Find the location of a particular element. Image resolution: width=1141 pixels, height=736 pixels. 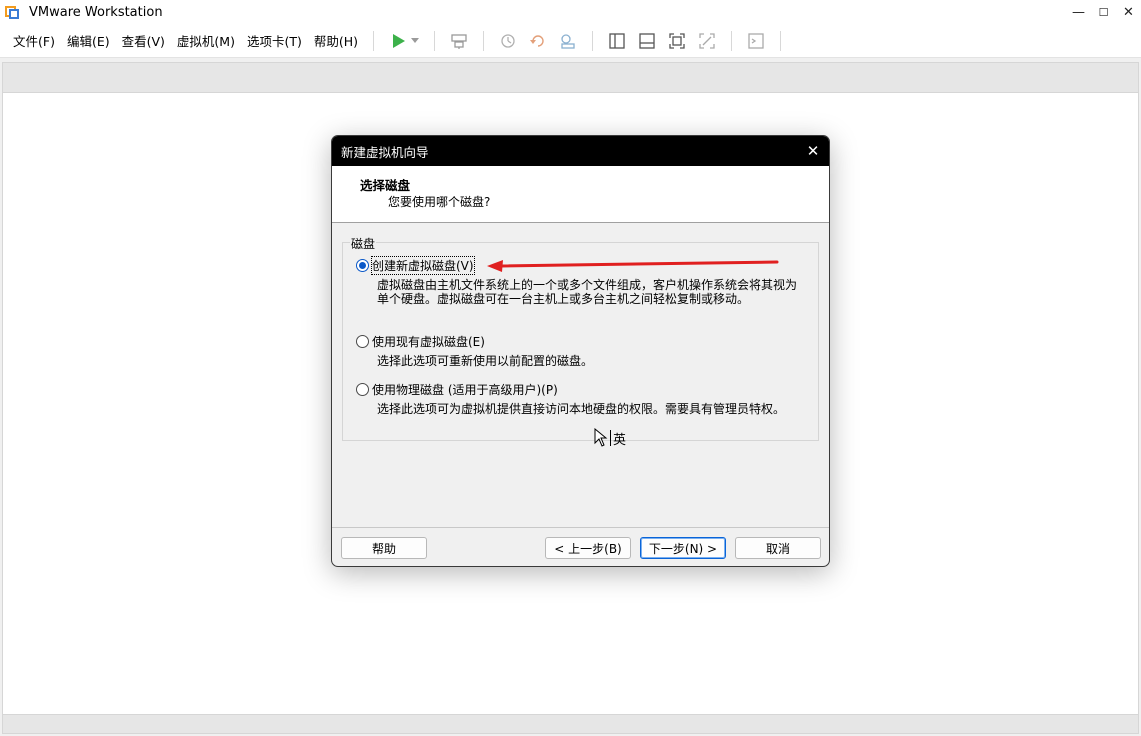

dropdown-arrow-icon is located at coordinates (415, 41).